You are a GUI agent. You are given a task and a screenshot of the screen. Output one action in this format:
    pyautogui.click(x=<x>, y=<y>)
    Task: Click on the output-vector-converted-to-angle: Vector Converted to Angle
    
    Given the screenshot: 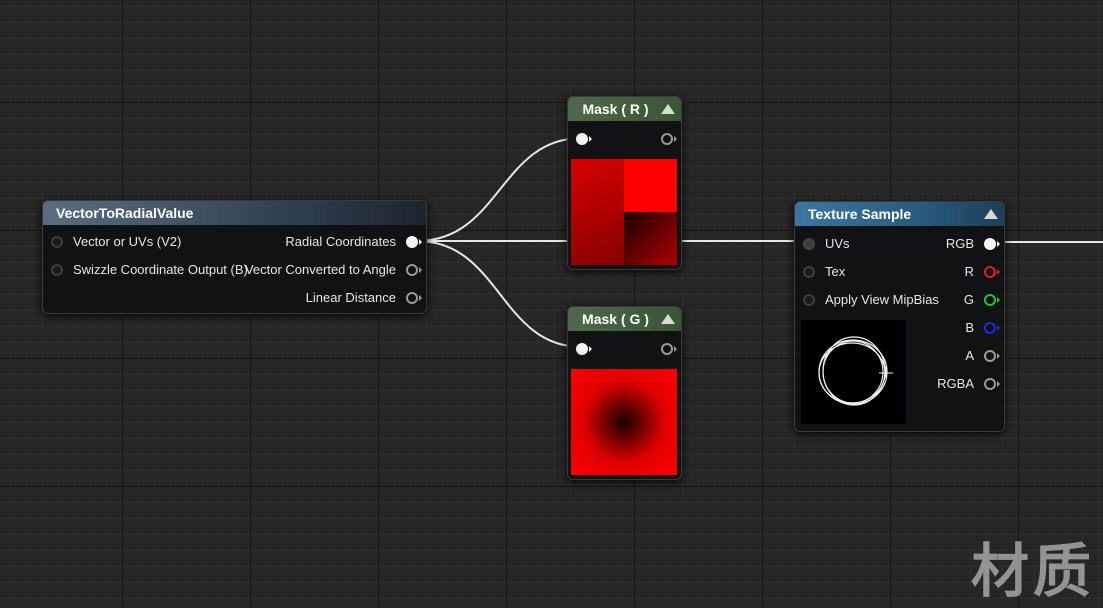 What is the action you would take?
    pyautogui.click(x=333, y=270)
    